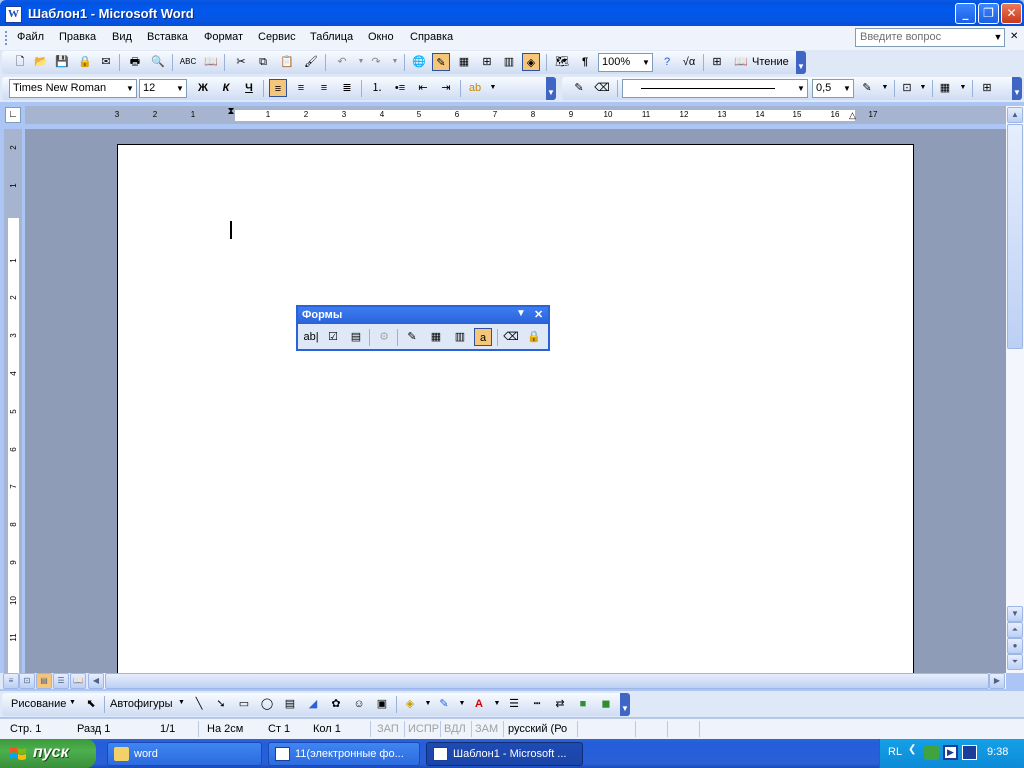 This screenshot has width=1024, height=768. I want to click on columns-icon: ▥, so click(509, 62).